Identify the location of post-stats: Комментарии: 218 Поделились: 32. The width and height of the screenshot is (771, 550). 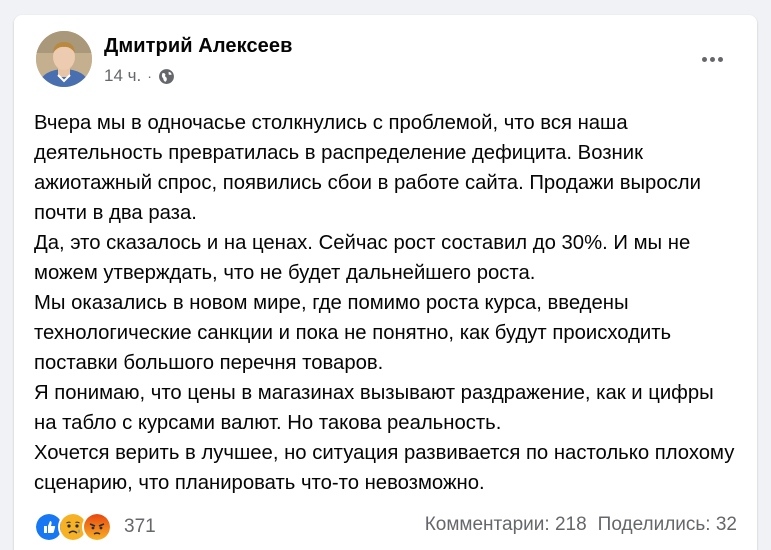
(581, 525).